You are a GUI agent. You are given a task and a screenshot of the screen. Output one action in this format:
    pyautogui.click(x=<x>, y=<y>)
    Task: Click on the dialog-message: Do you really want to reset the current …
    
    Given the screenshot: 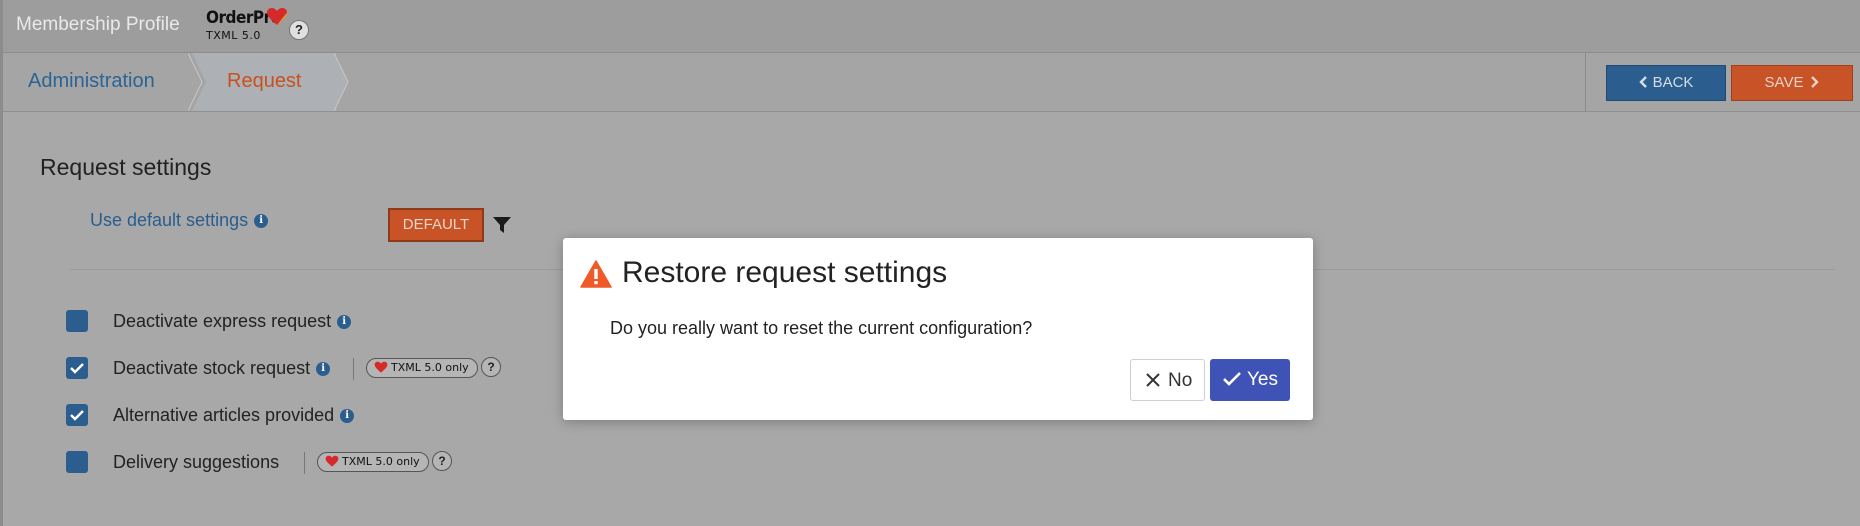 What is the action you would take?
    pyautogui.click(x=821, y=328)
    